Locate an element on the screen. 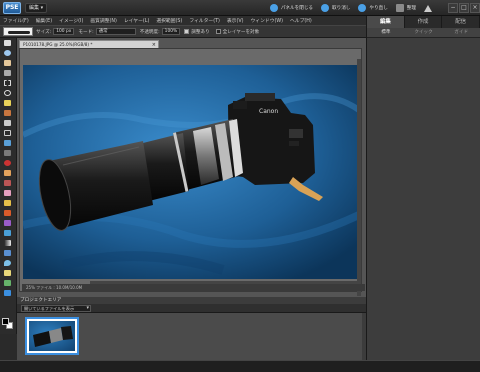 The image size is (480, 372). tool-eyedropper is located at coordinates (8, 73).